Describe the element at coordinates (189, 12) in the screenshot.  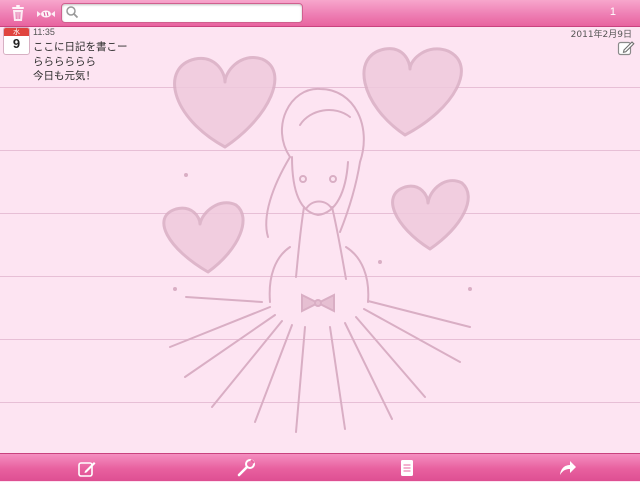
I see `search-input` at that location.